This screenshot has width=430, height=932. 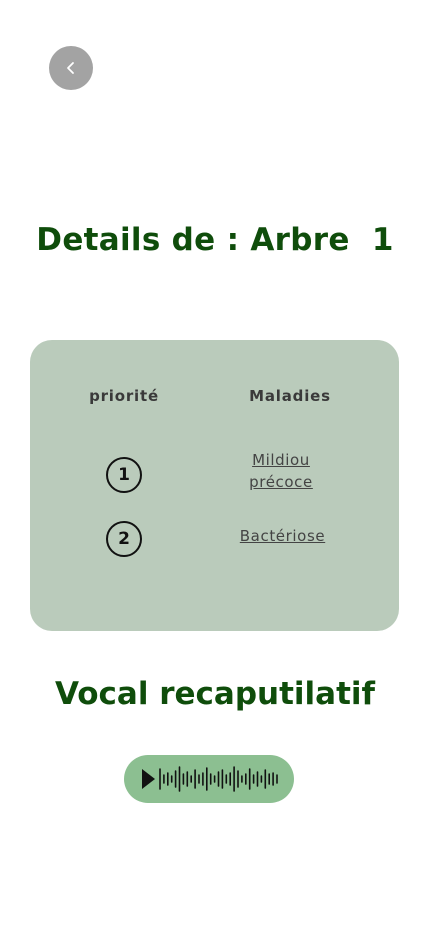 I want to click on priority-column-header: priorité, so click(x=124, y=396).